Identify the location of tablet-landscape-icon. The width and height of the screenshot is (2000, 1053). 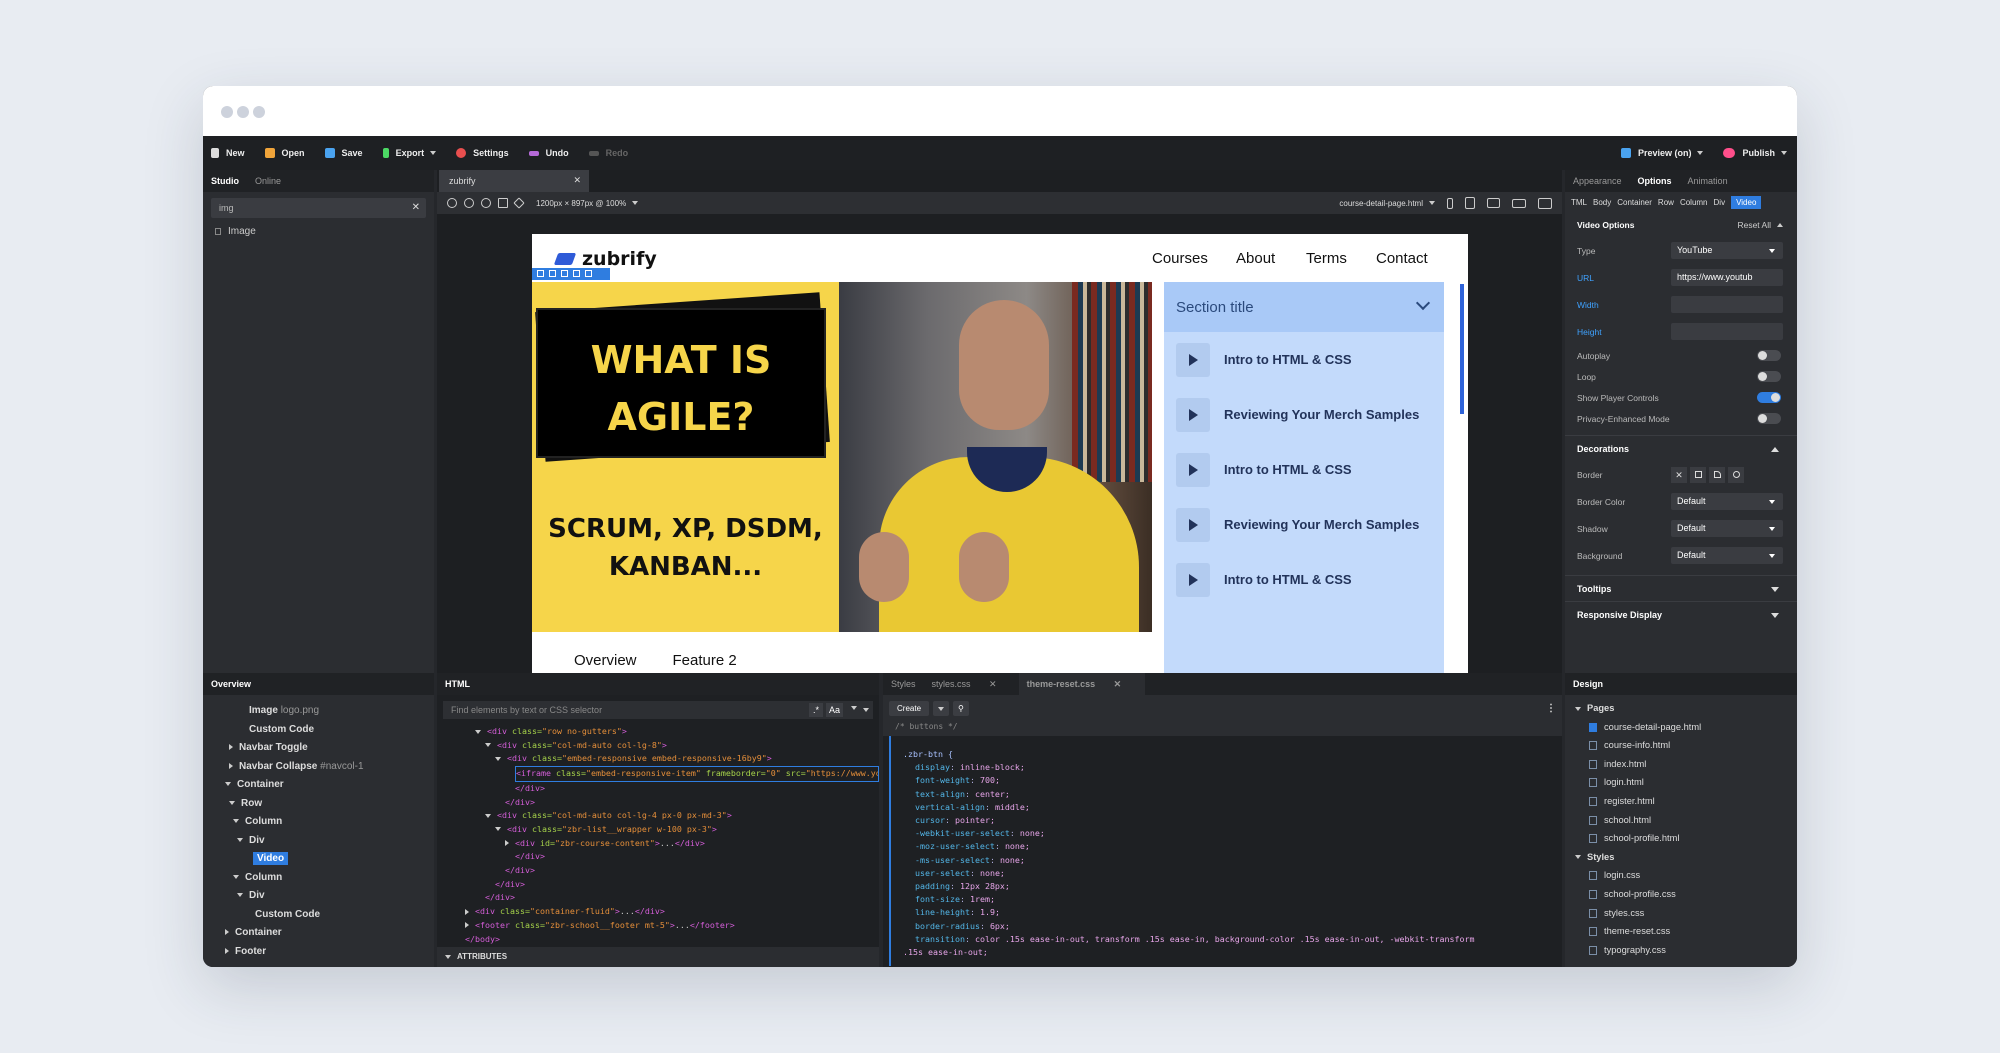
(1493, 203).